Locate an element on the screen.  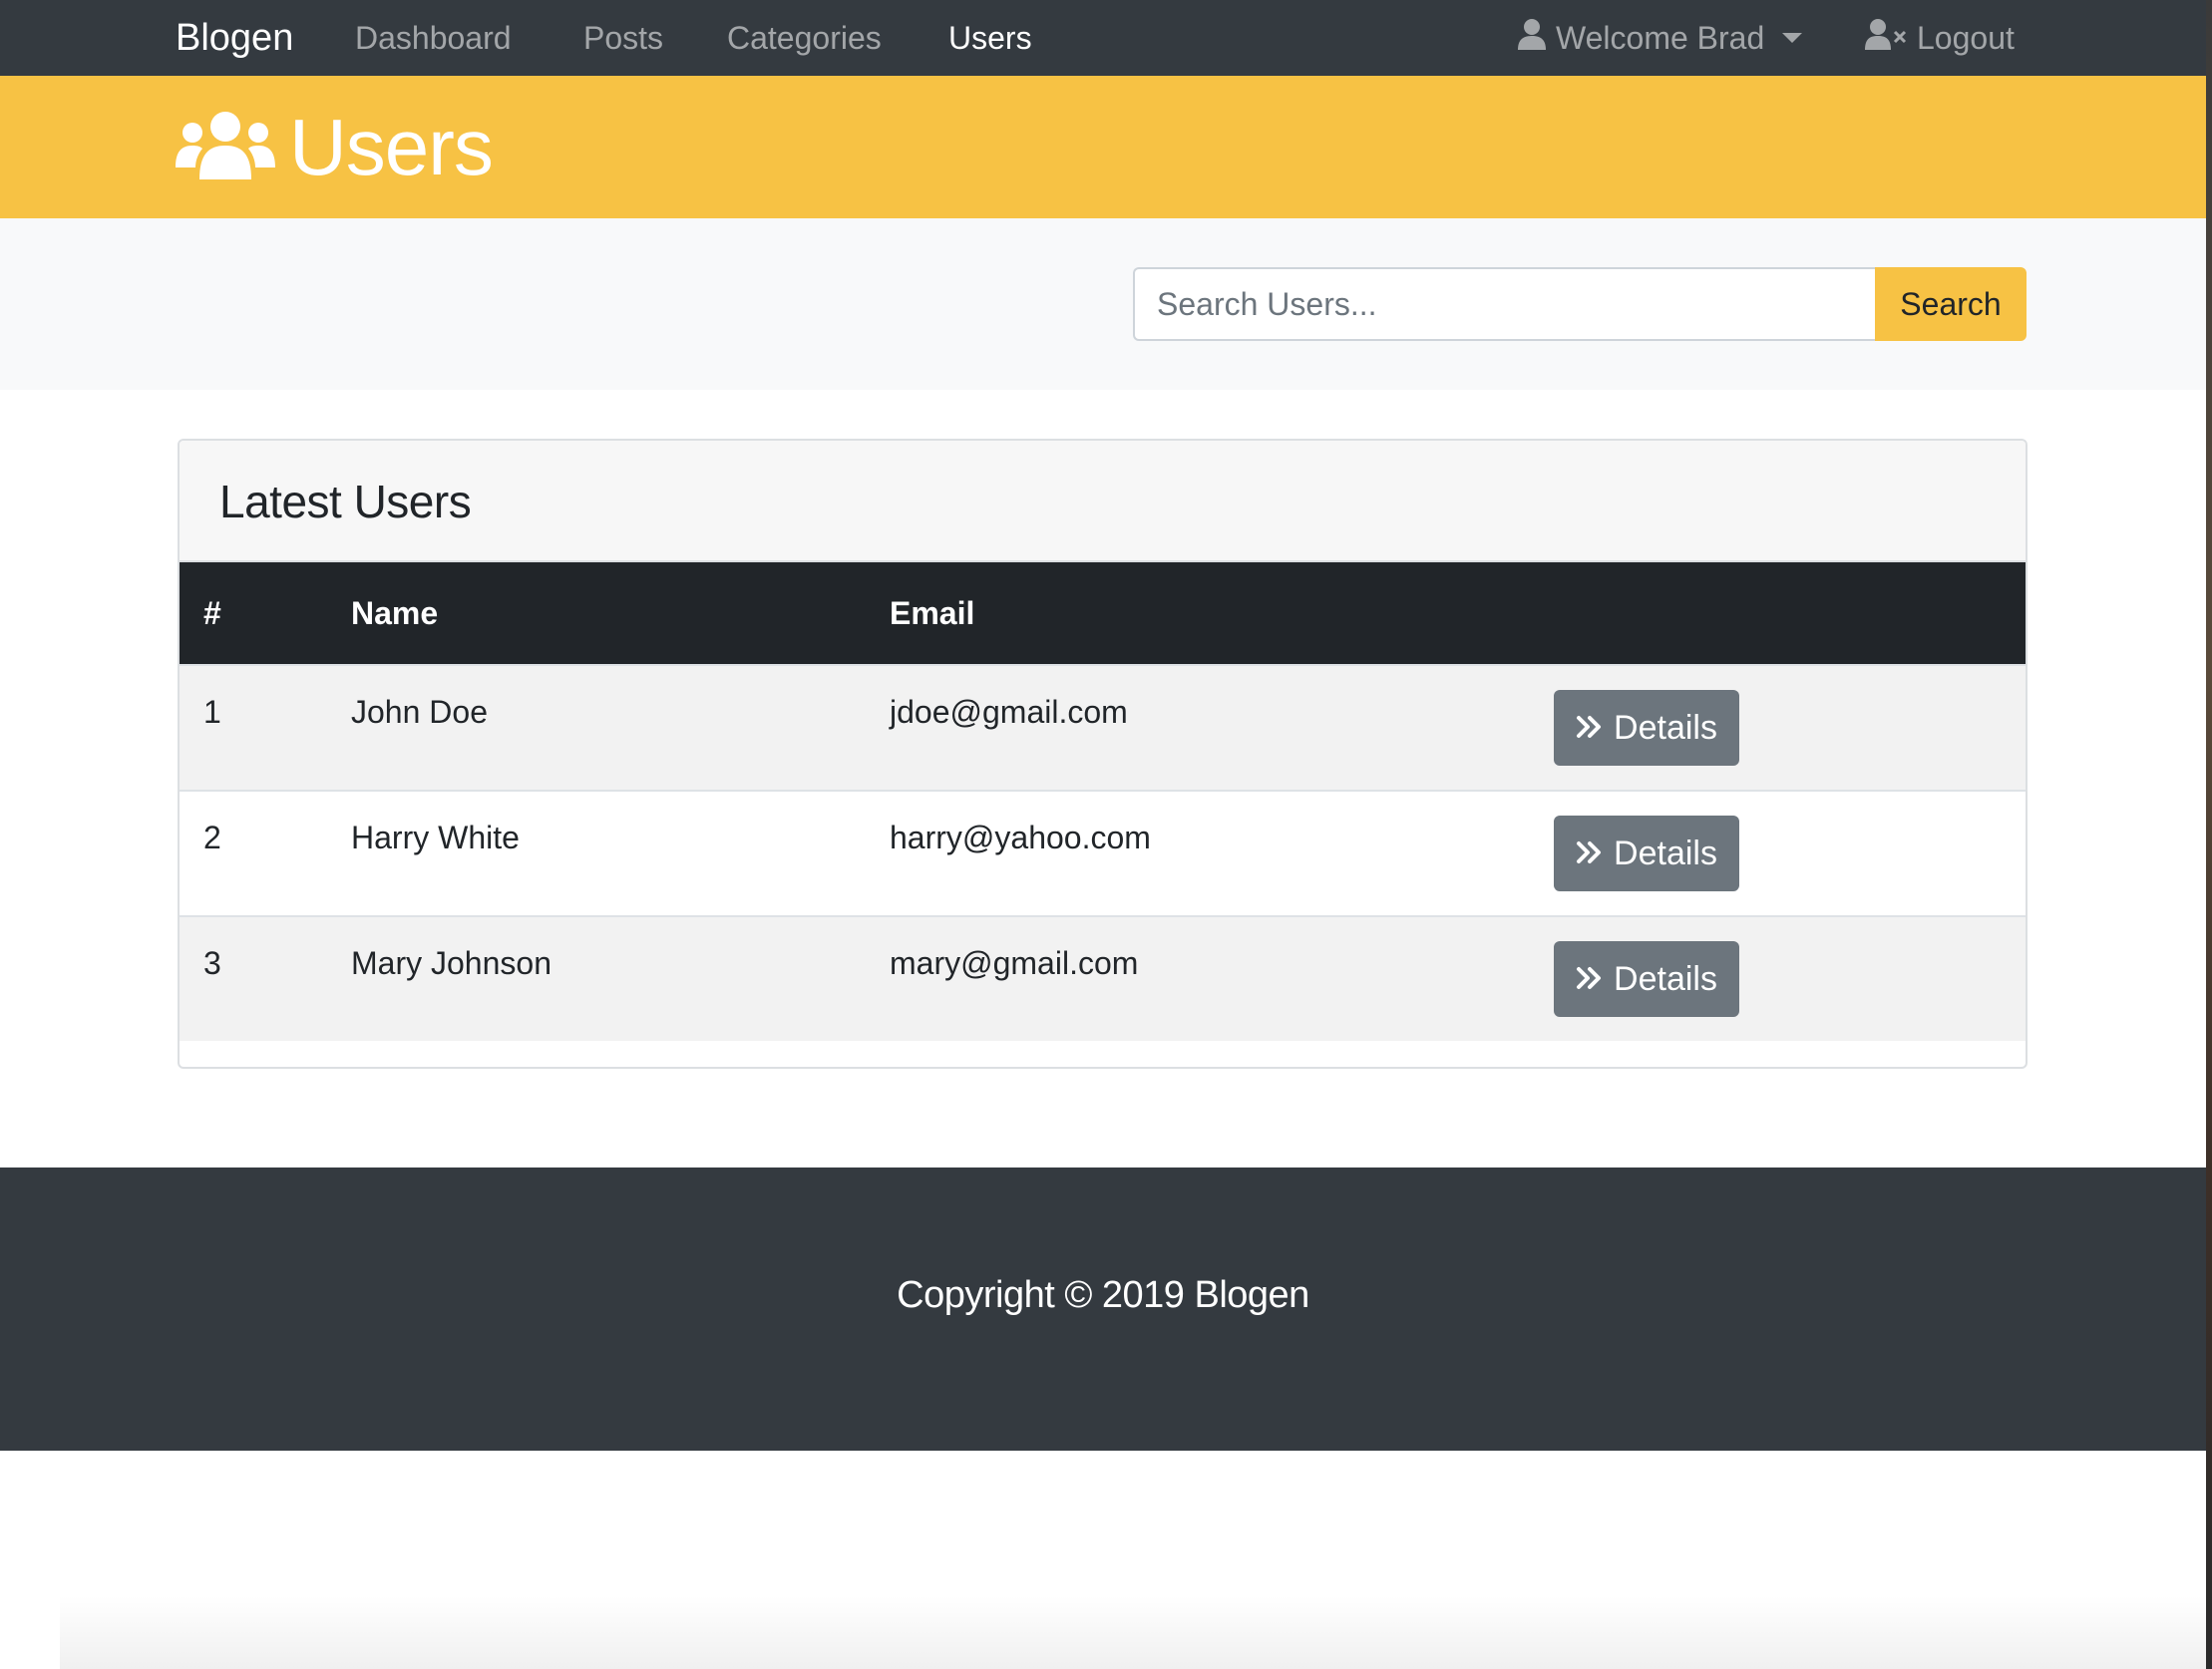
table-row: 3 Mary Johnson mary@gmail.com Details is located at coordinates (1103, 978).